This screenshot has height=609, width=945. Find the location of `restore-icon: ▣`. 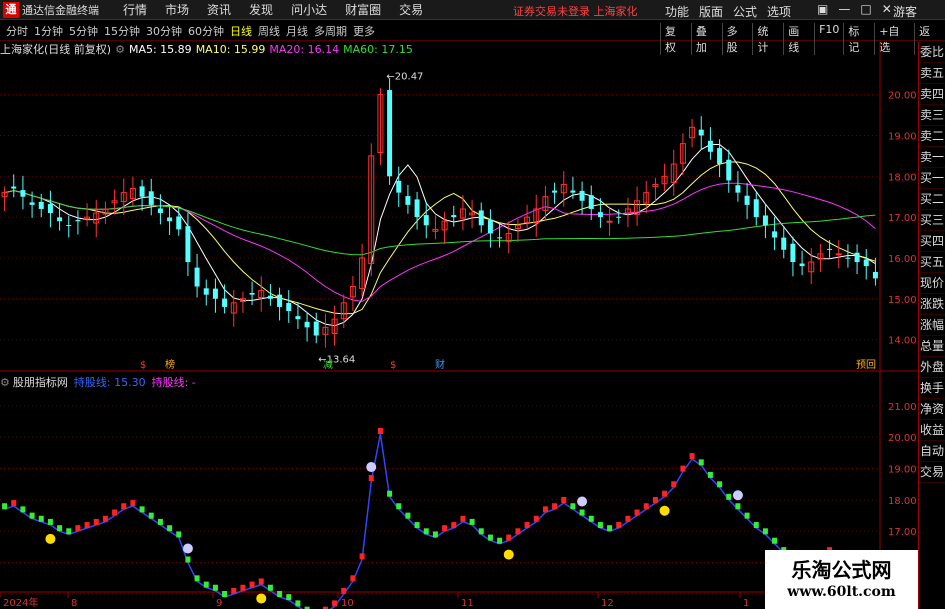

restore-icon: ▣ is located at coordinates (822, 9).